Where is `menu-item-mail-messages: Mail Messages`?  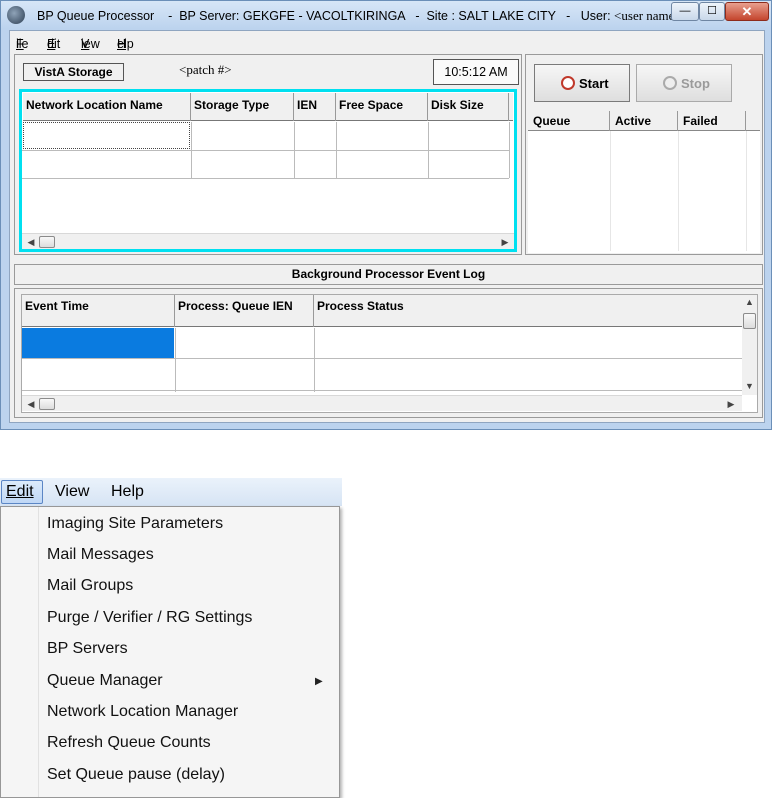
menu-item-mail-messages: Mail Messages is located at coordinates (100, 555).